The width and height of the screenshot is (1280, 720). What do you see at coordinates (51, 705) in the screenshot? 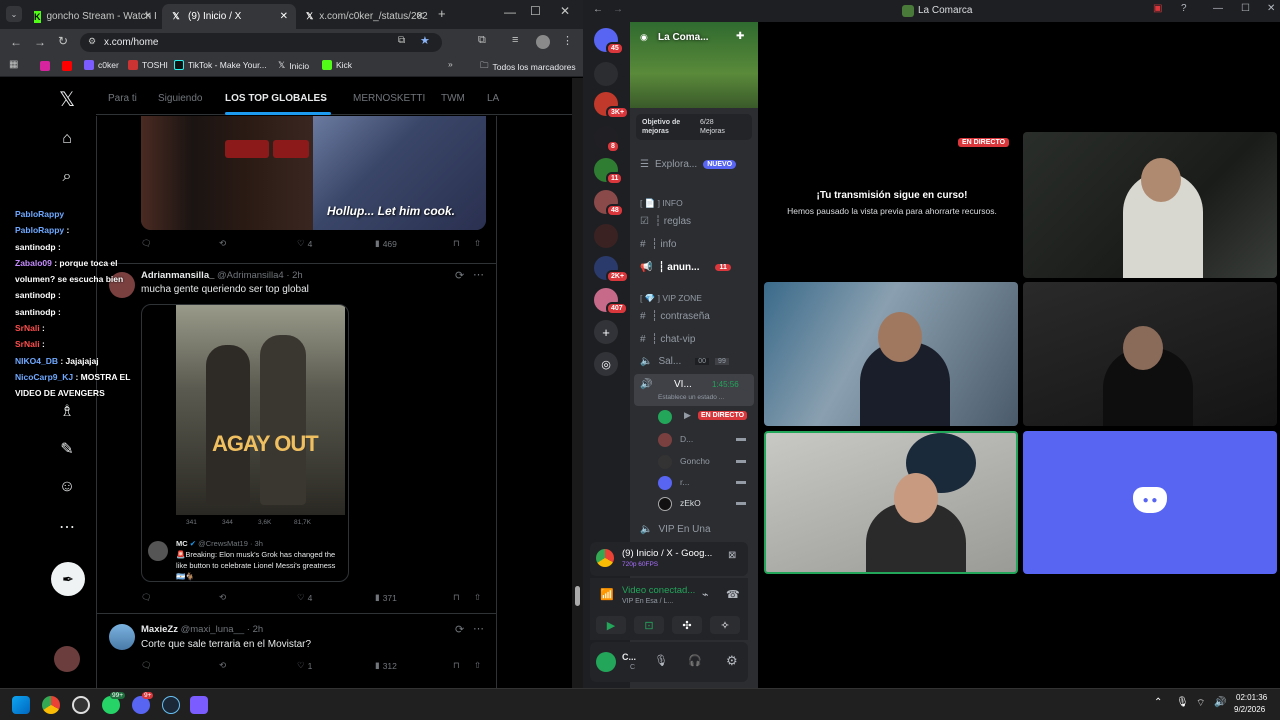
I see `chrome-icon` at bounding box center [51, 705].